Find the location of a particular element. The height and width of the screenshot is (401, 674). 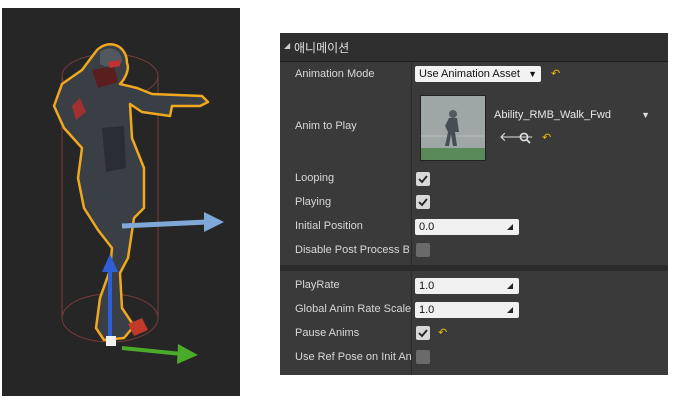

initial-position-field: 0.0 is located at coordinates (467, 227).